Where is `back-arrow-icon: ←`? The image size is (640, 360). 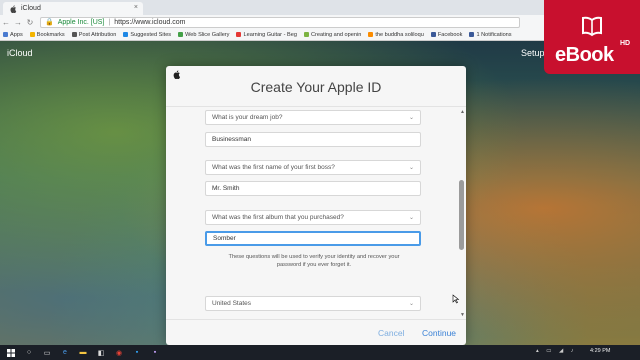 back-arrow-icon: ← is located at coordinates (6, 22).